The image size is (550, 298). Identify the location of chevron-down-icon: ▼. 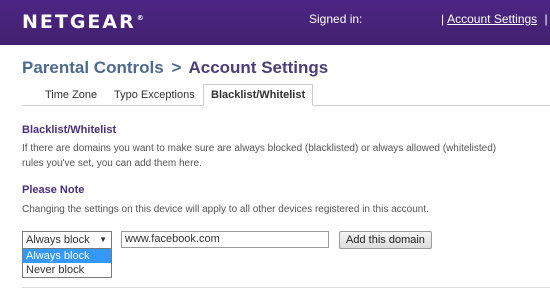
(103, 239).